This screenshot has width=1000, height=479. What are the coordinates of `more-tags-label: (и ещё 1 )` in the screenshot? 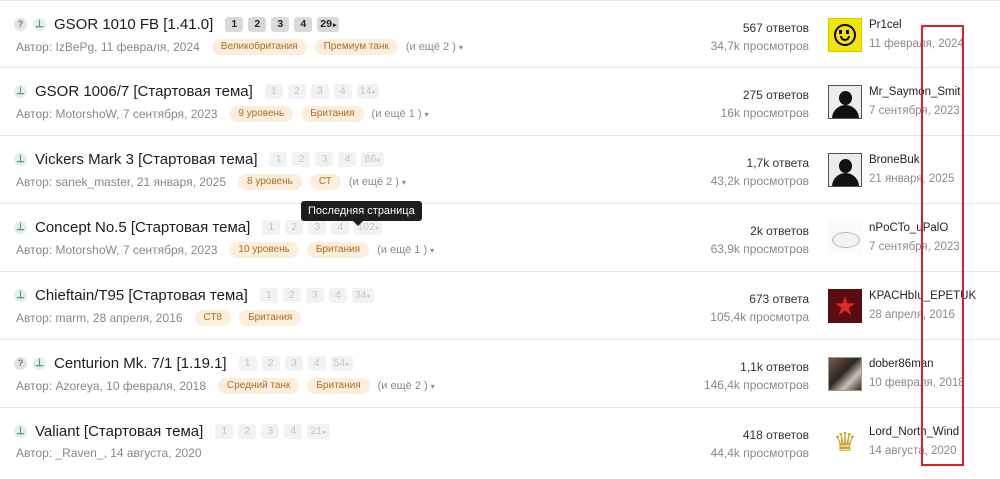 It's located at (396, 114).